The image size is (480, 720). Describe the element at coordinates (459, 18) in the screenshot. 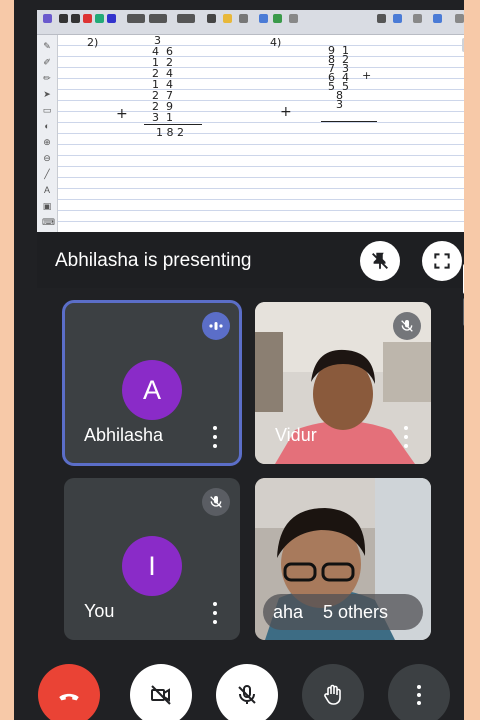

I see `settings-icon` at that location.